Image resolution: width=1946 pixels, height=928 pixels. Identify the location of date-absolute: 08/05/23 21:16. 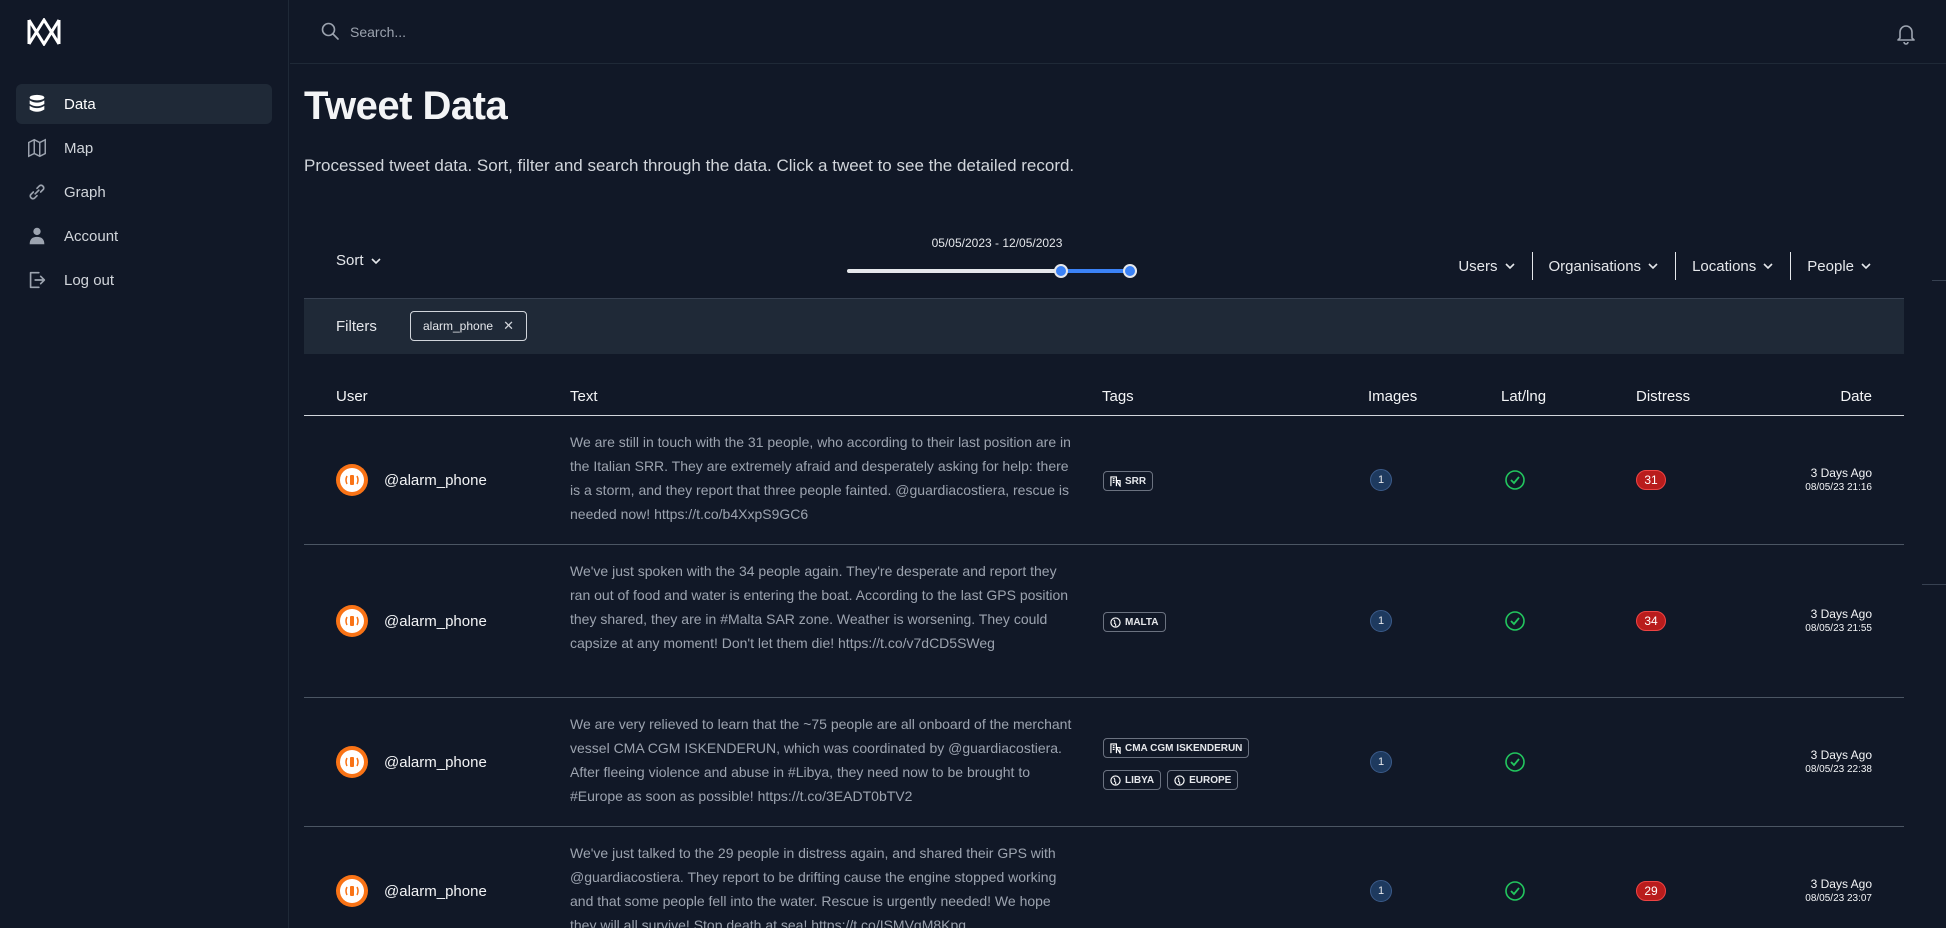
(1838, 487).